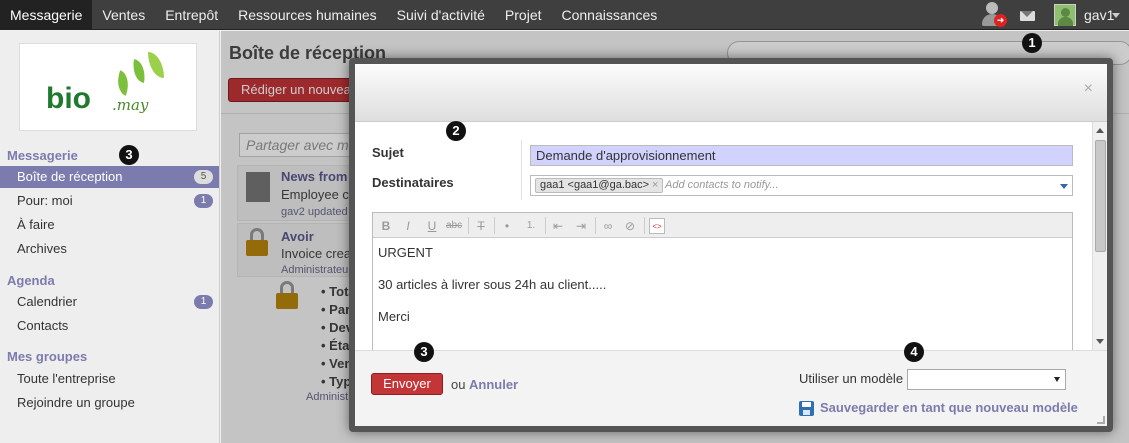 This screenshot has width=1129, height=443. What do you see at coordinates (68, 98) in the screenshot?
I see `logo-text: bio` at bounding box center [68, 98].